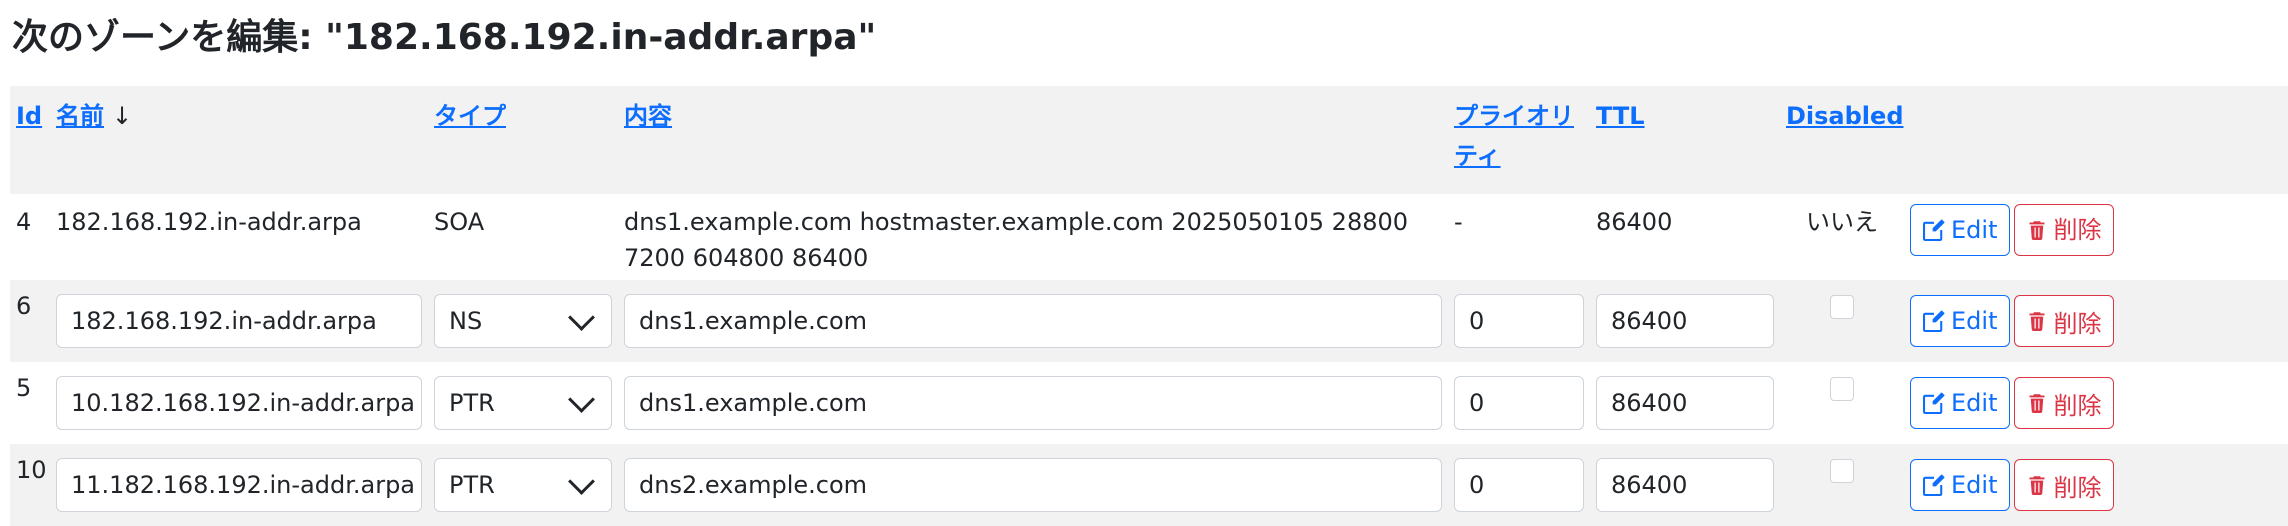 This screenshot has height=526, width=2288. I want to click on header-name: 名前 ↓, so click(239, 140).